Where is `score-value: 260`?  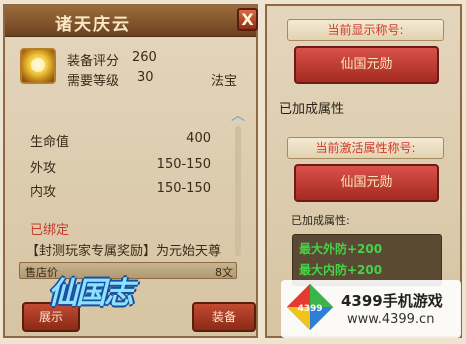 score-value: 260 is located at coordinates (144, 57).